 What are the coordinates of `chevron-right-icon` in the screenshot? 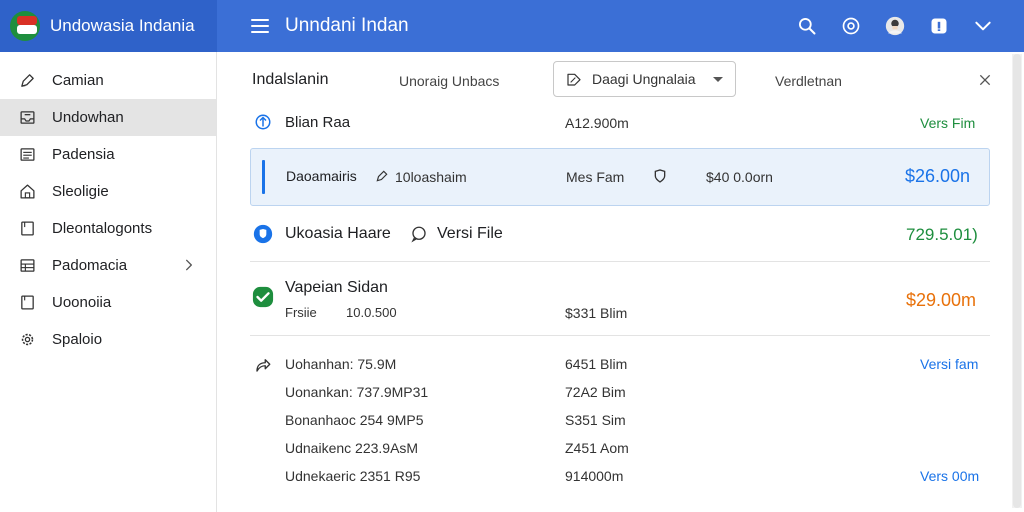 It's located at (189, 265).